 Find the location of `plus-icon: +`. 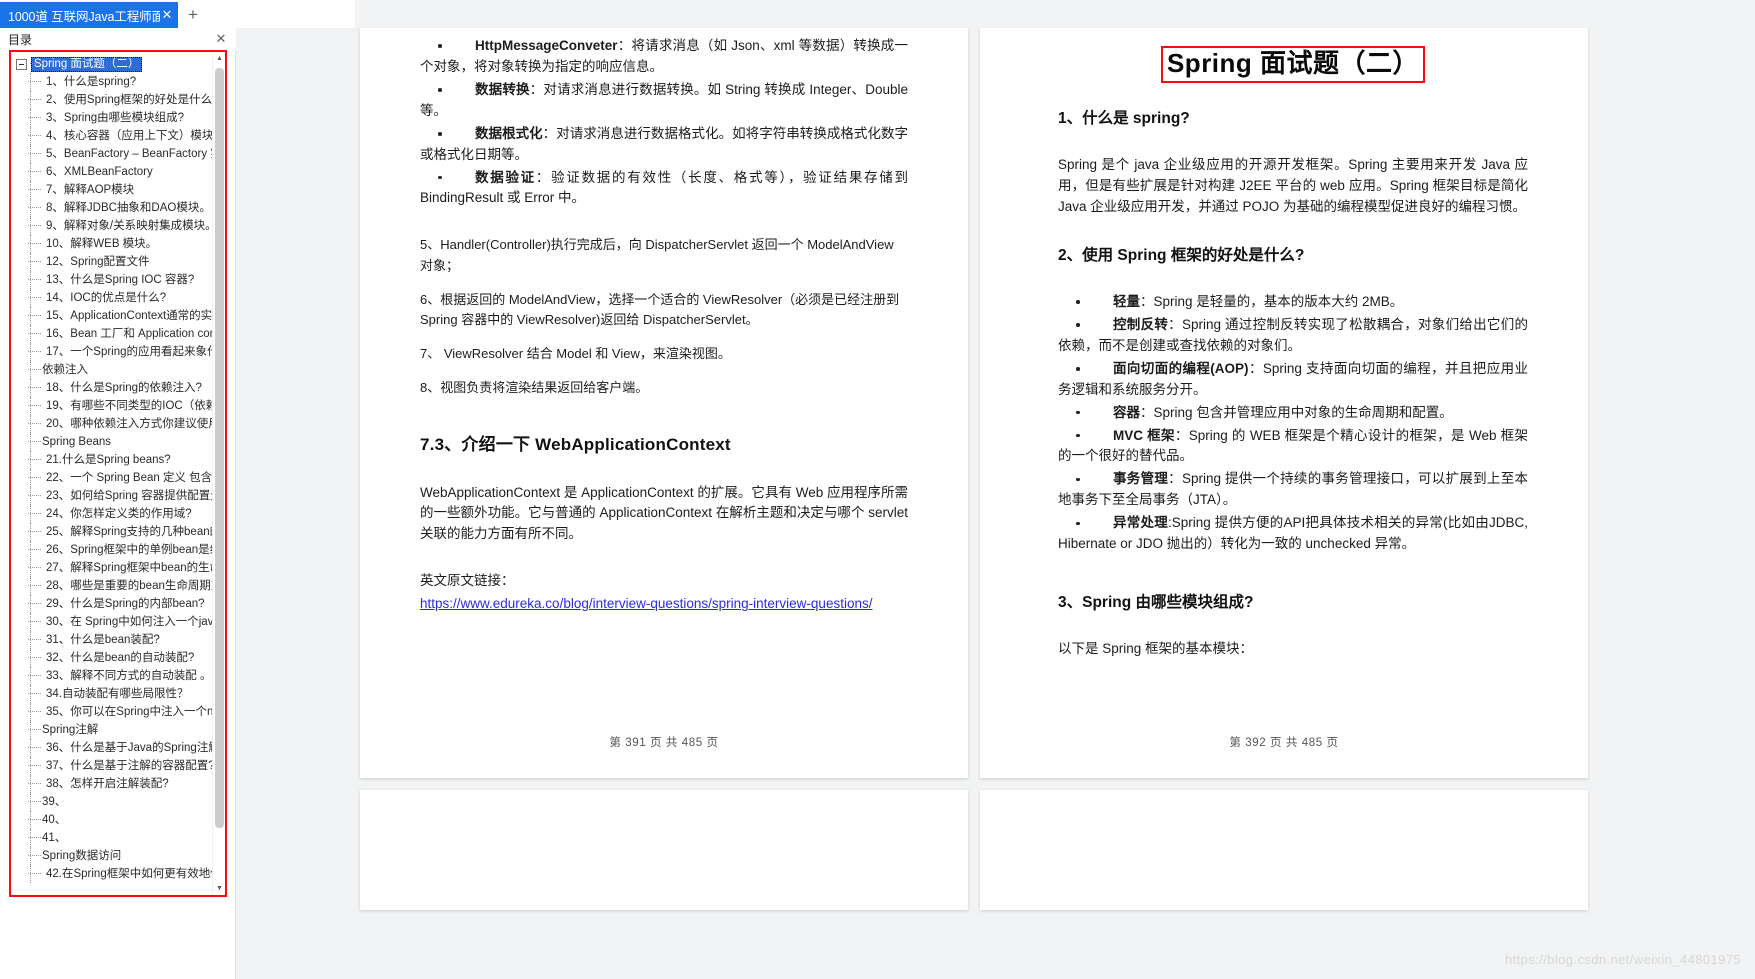

plus-icon: + is located at coordinates (193, 15).